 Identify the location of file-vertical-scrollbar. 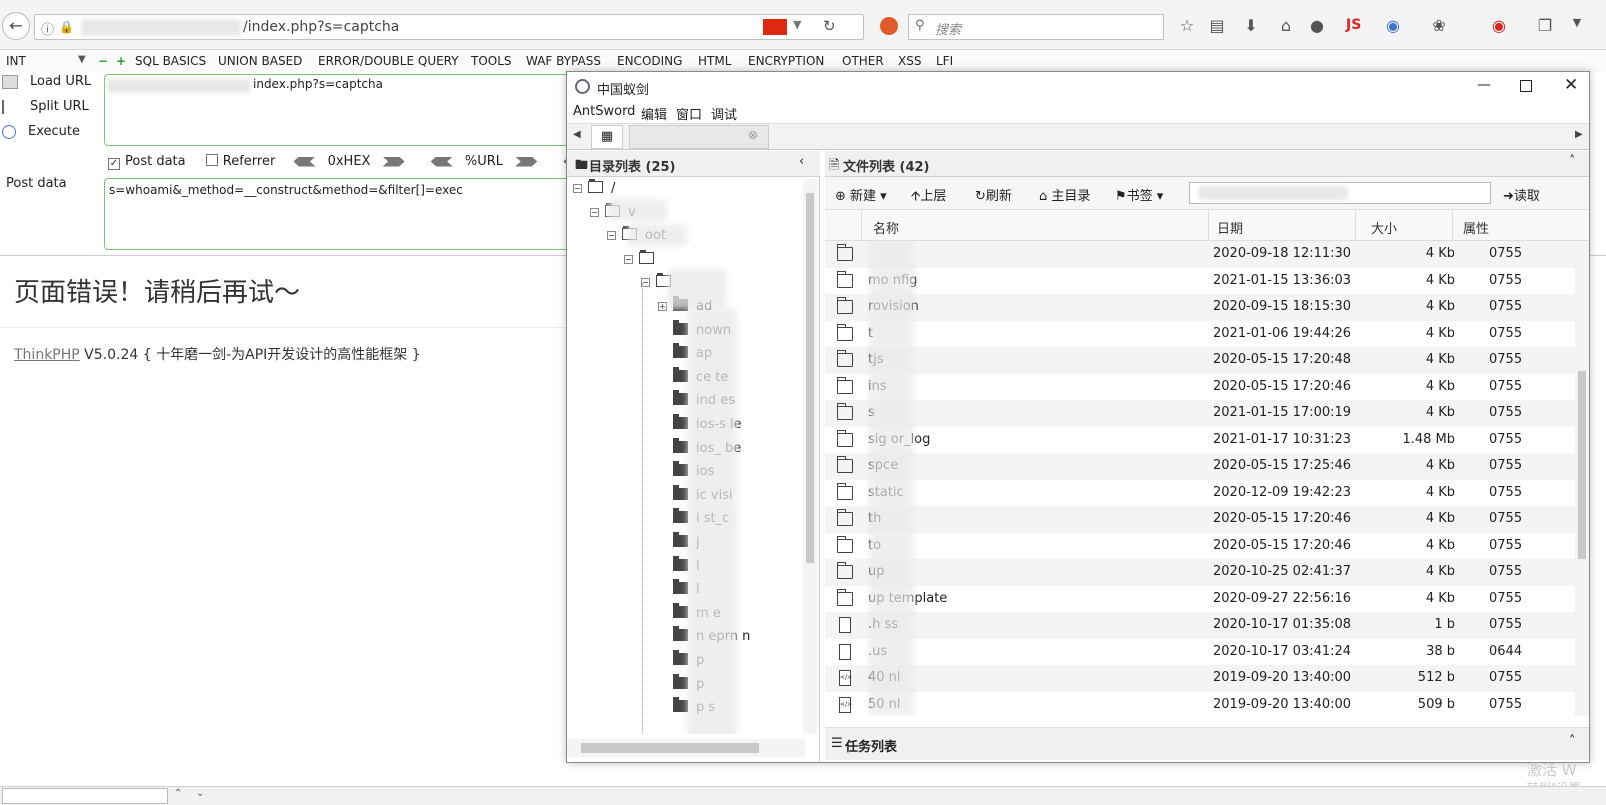
(1582, 478).